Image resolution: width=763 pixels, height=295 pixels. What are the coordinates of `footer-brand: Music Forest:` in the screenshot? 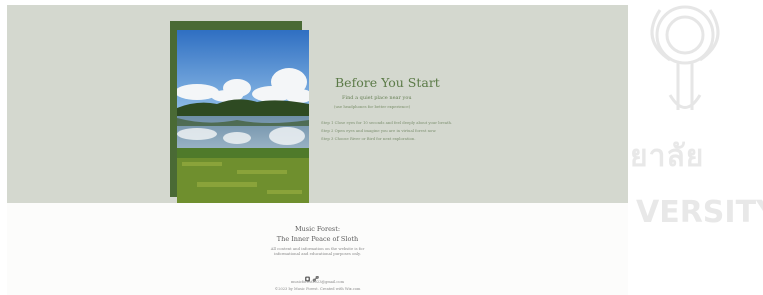 It's located at (317, 229).